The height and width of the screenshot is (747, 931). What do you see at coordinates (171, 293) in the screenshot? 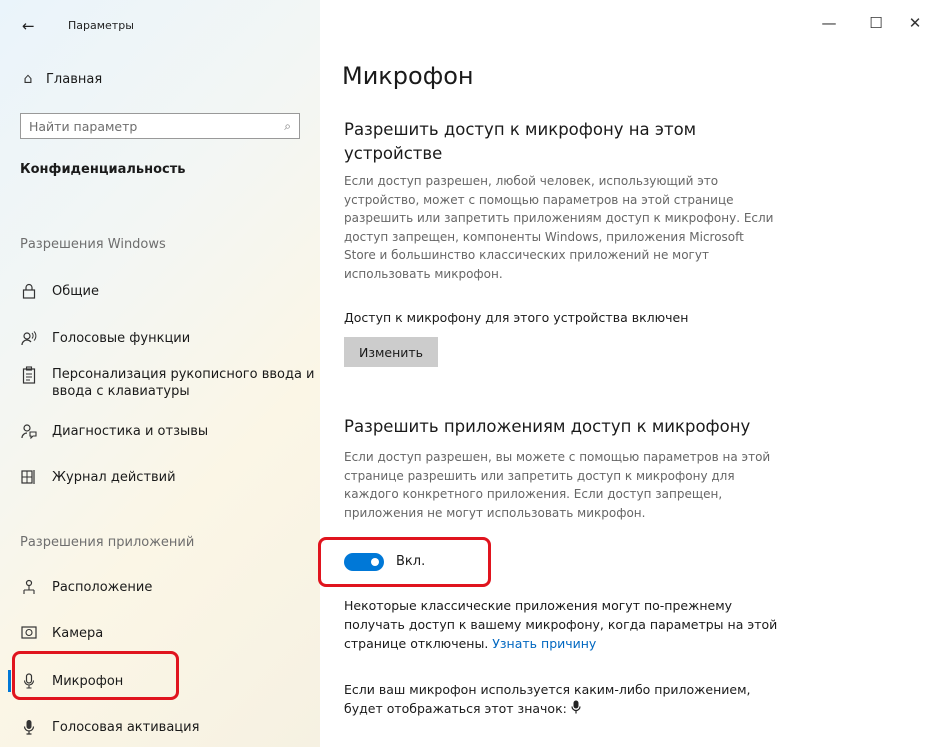
I see `sidebar-item-general: Общие` at bounding box center [171, 293].